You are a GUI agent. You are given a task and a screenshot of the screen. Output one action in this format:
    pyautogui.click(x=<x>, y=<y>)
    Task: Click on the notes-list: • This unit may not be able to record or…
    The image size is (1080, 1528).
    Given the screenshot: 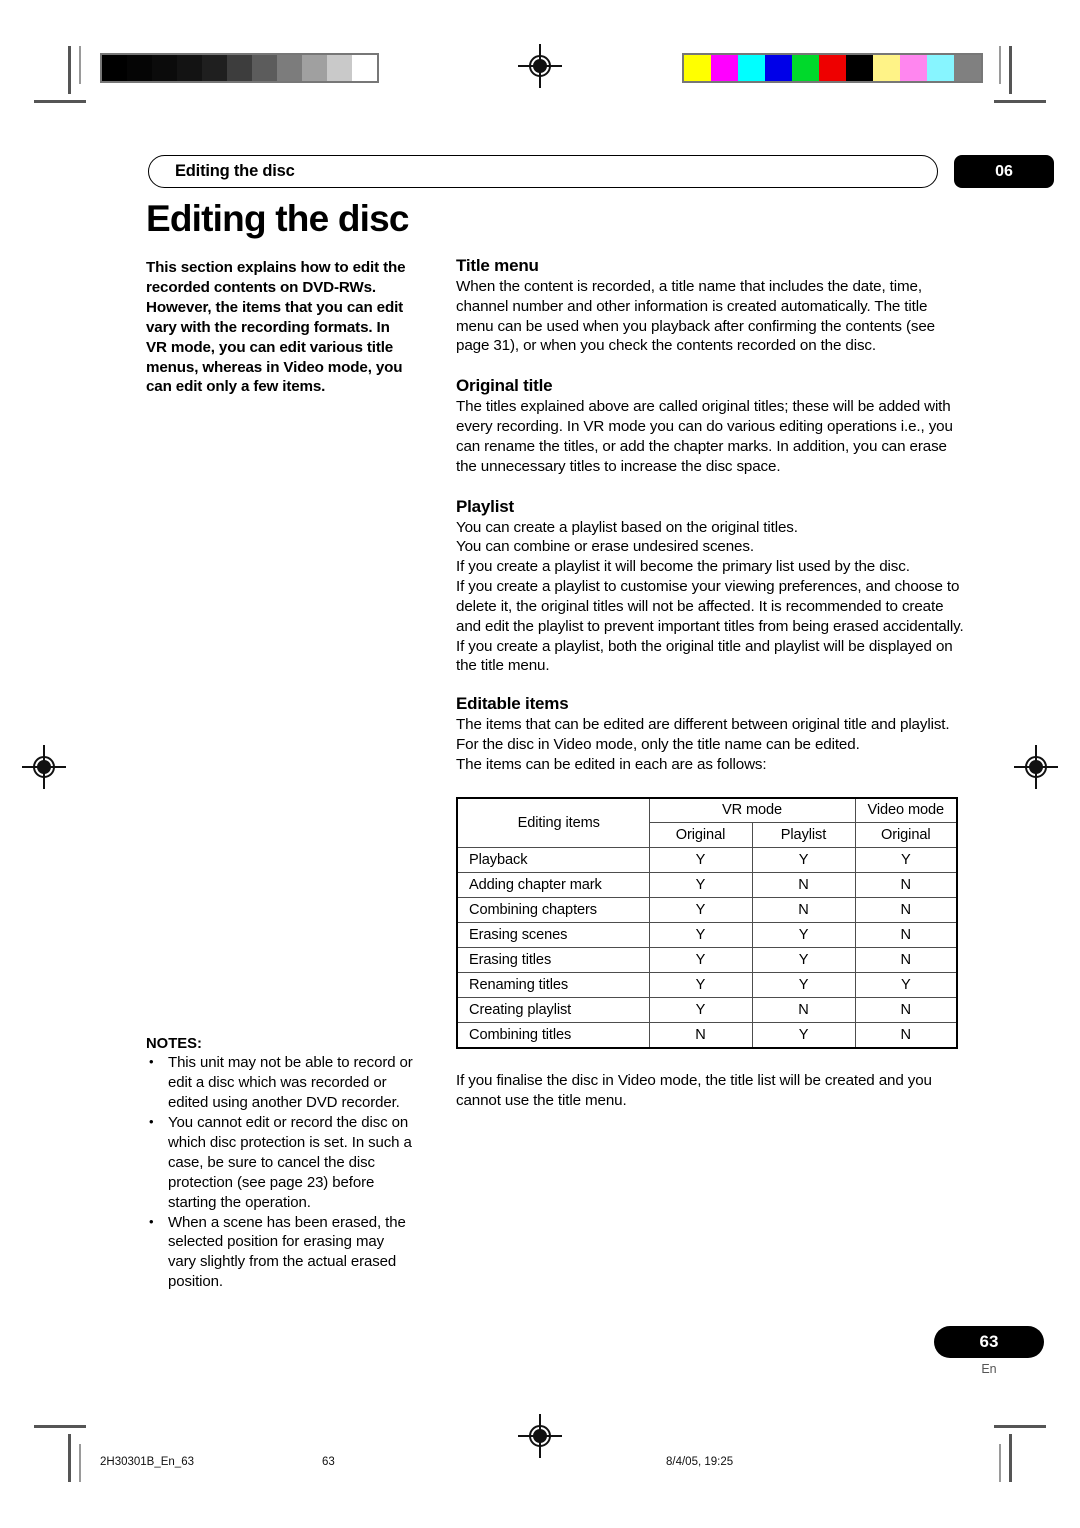 What is the action you would take?
    pyautogui.click(x=280, y=1172)
    